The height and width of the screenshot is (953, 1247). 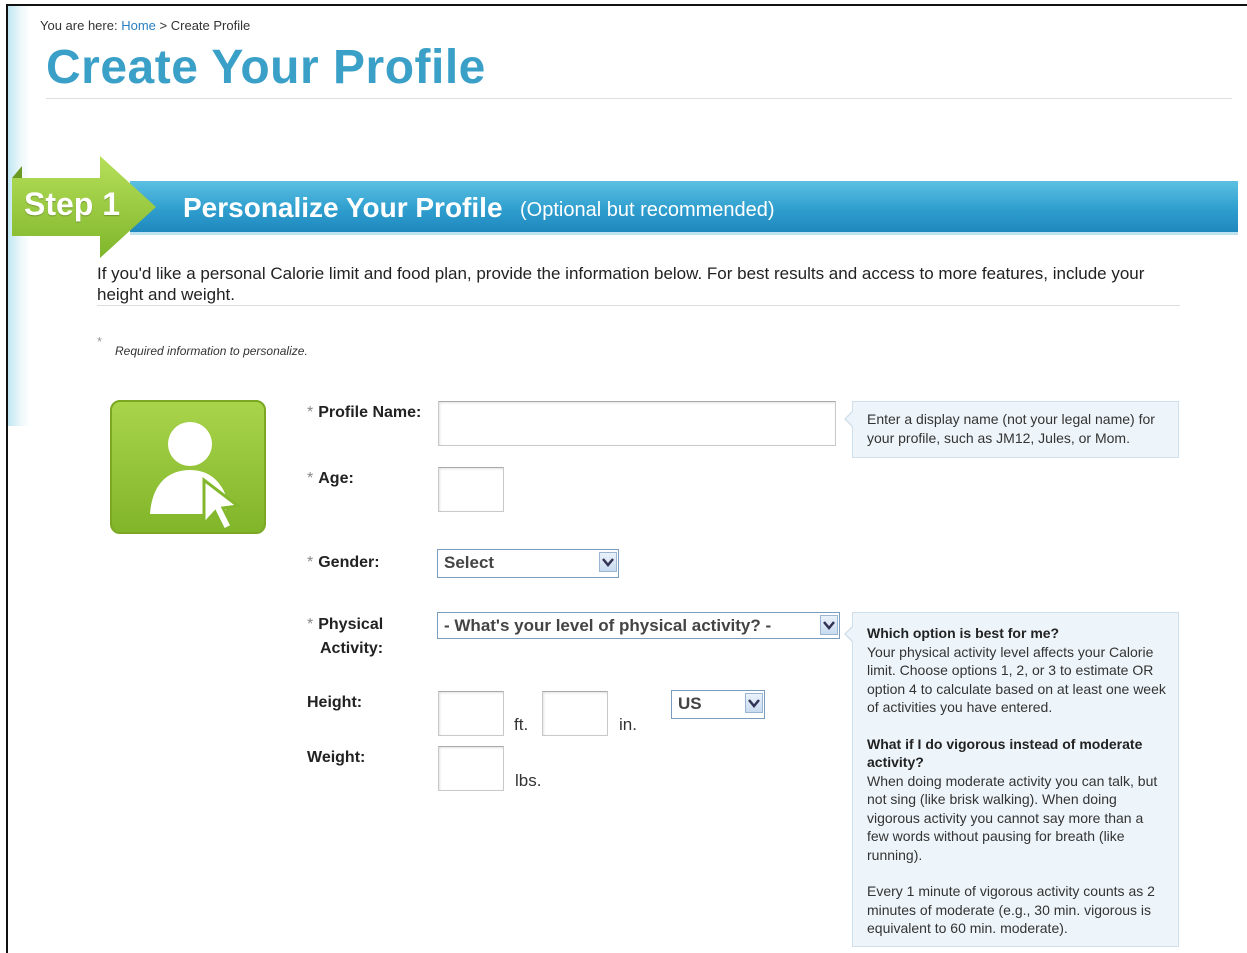 What do you see at coordinates (528, 780) in the screenshot?
I see `weight-unit: lbs.` at bounding box center [528, 780].